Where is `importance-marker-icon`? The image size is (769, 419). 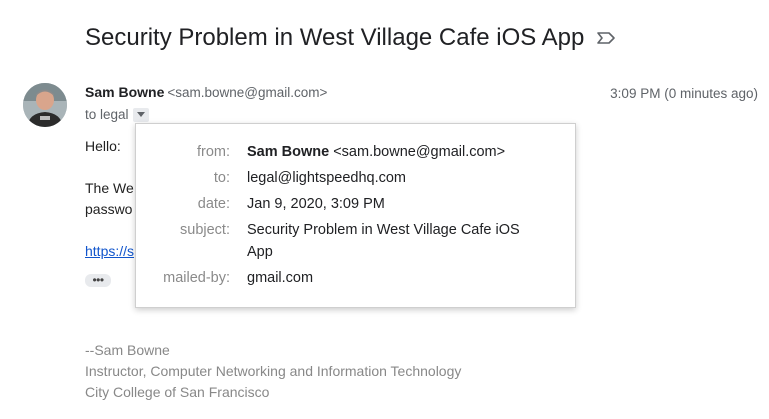 importance-marker-icon is located at coordinates (606, 38).